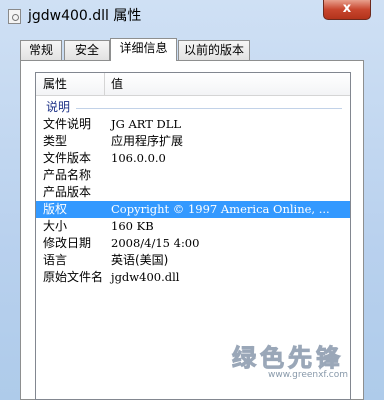 Image resolution: width=384 pixels, height=400 pixels. What do you see at coordinates (193, 192) in the screenshot?
I see `table-row: 产品版本` at bounding box center [193, 192].